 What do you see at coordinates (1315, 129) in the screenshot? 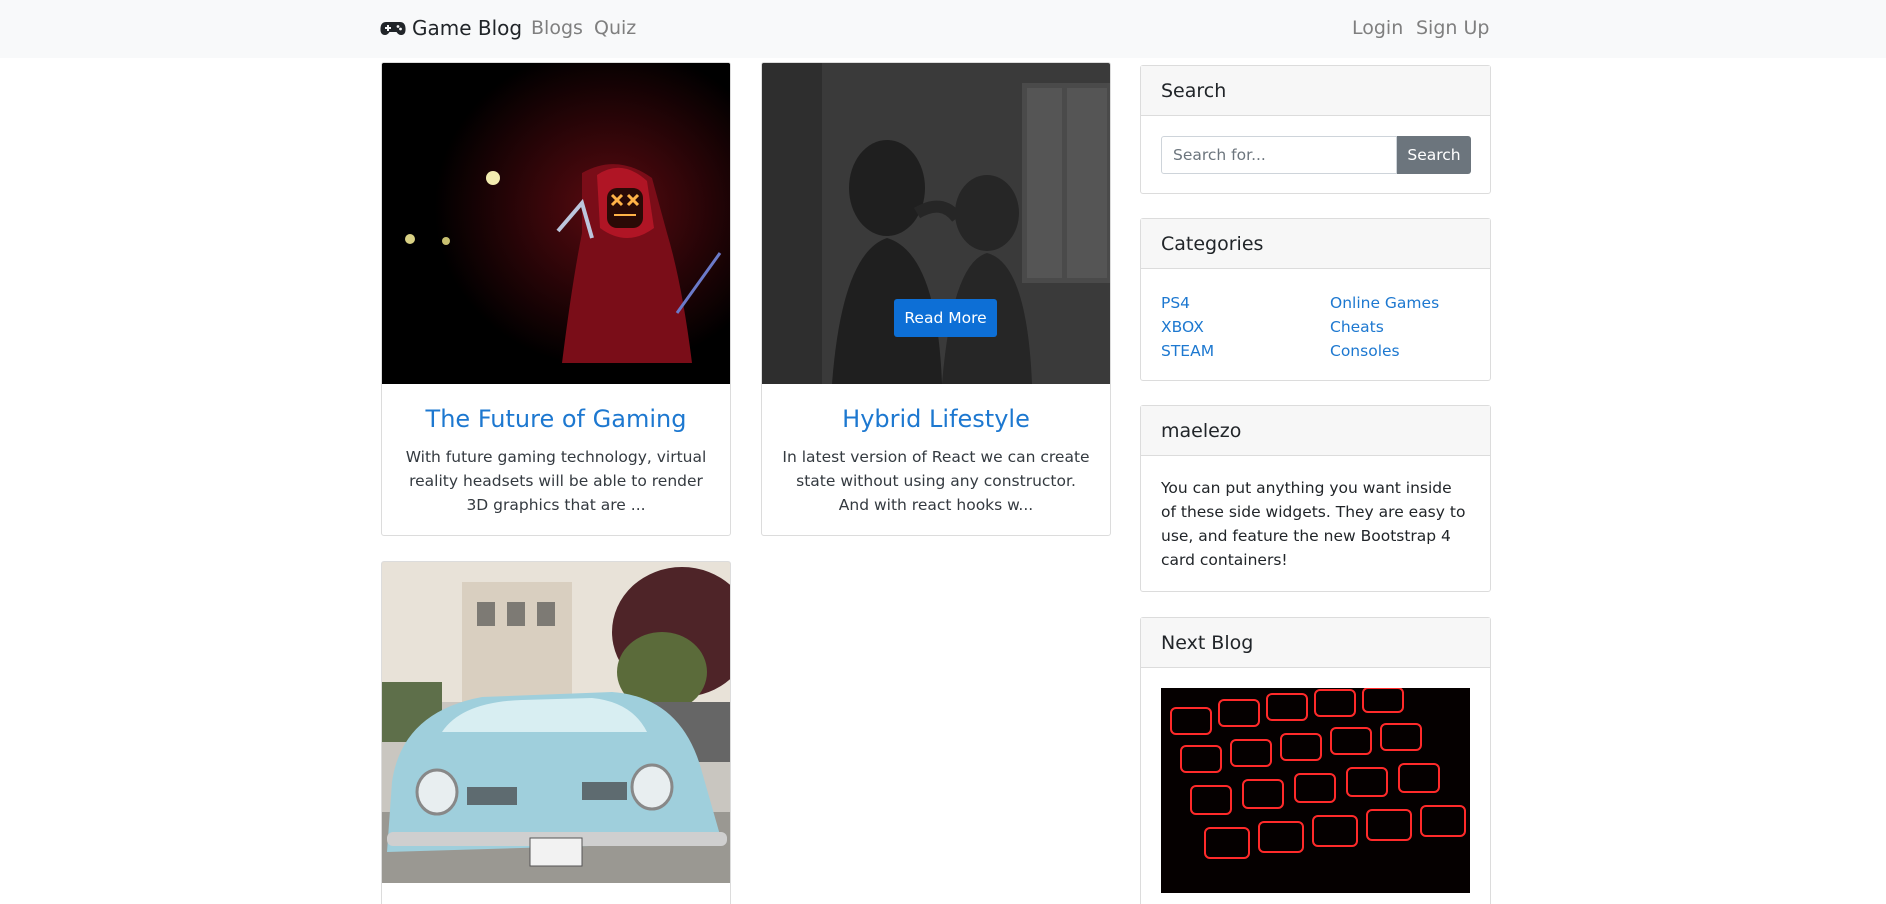
I see `search-widget: Search Search for... Search` at bounding box center [1315, 129].